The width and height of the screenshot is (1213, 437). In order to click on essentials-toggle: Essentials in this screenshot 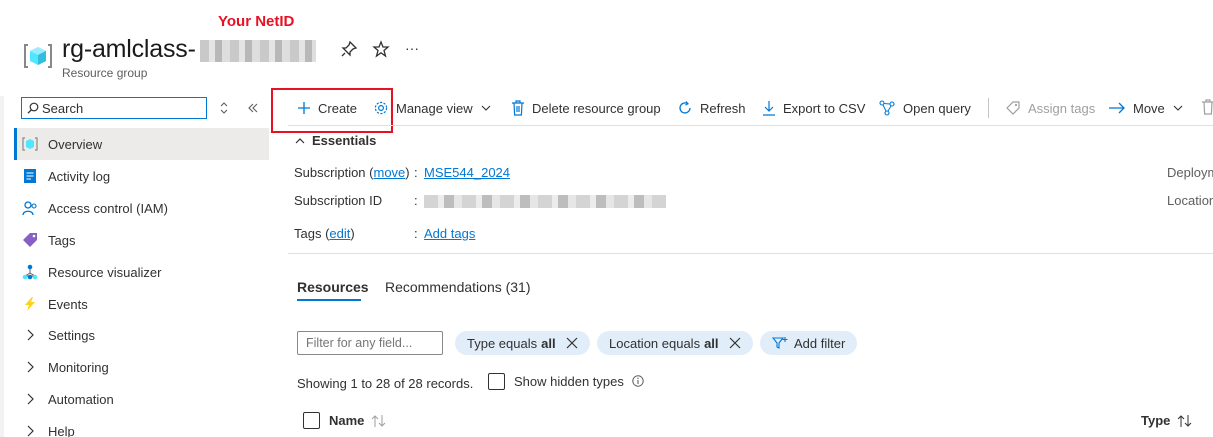, I will do `click(335, 140)`.